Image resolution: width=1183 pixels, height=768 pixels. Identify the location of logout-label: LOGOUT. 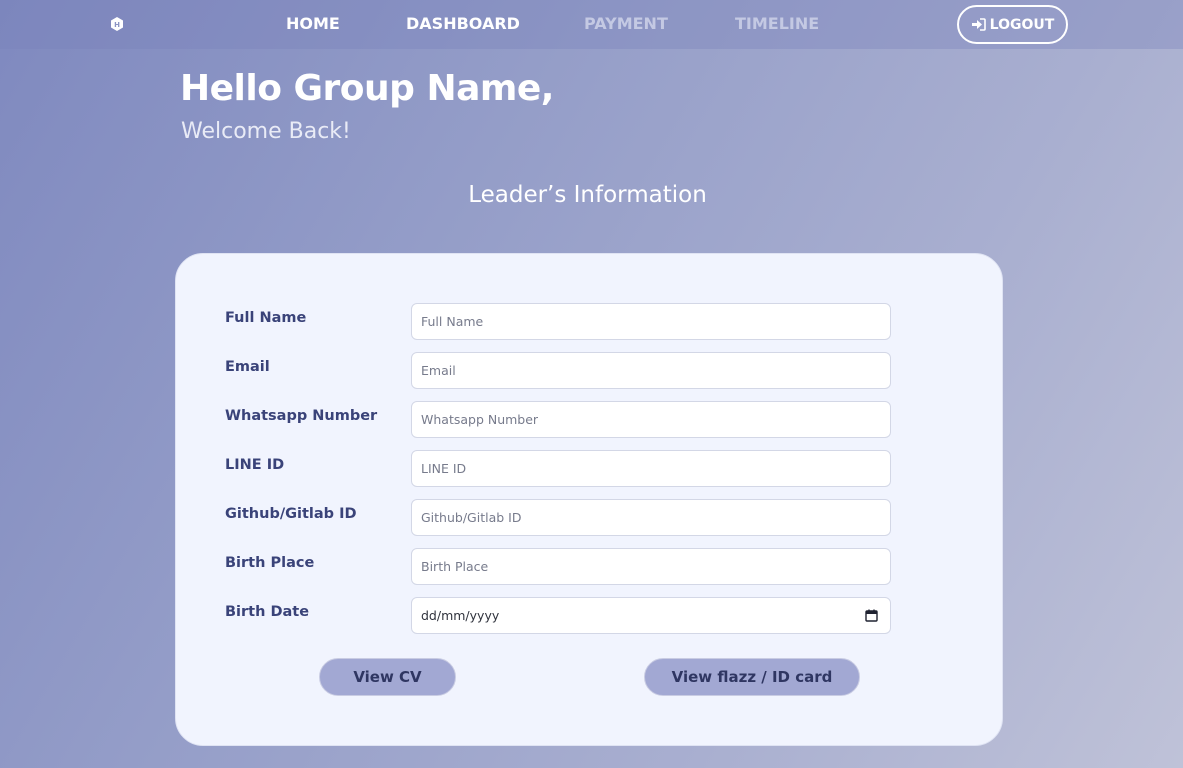
(1022, 24).